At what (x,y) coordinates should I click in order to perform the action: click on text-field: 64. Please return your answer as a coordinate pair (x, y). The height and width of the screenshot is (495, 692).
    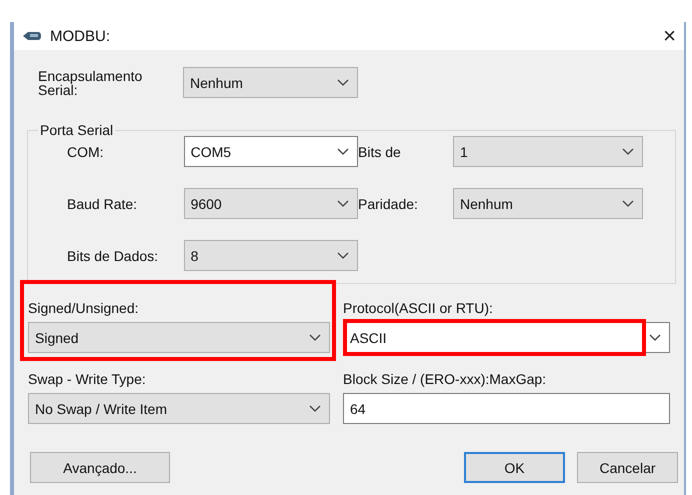
    Looking at the image, I should click on (506, 408).